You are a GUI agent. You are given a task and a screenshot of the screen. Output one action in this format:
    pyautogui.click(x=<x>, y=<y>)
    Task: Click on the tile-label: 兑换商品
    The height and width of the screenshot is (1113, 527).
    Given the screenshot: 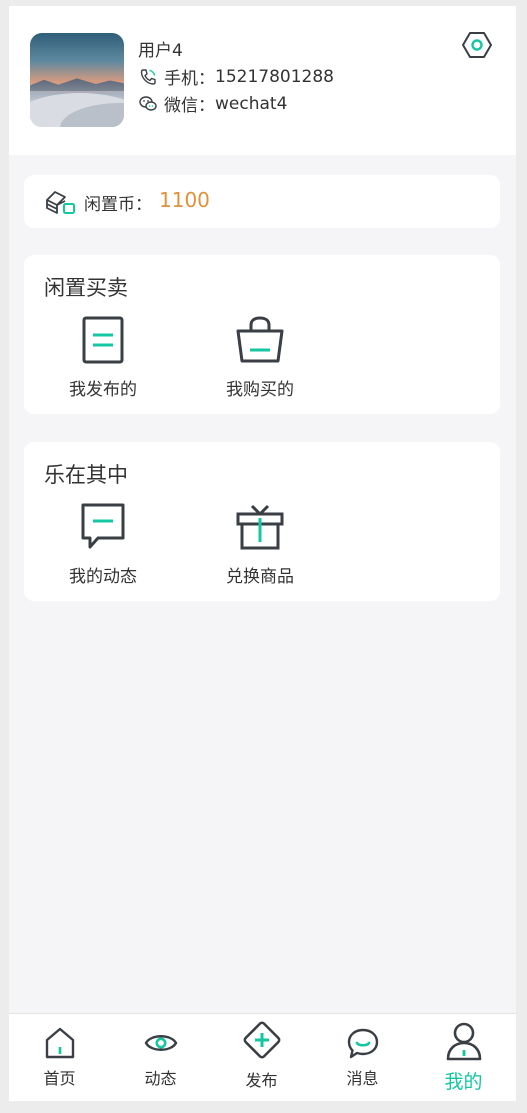 What is the action you would take?
    pyautogui.click(x=260, y=577)
    